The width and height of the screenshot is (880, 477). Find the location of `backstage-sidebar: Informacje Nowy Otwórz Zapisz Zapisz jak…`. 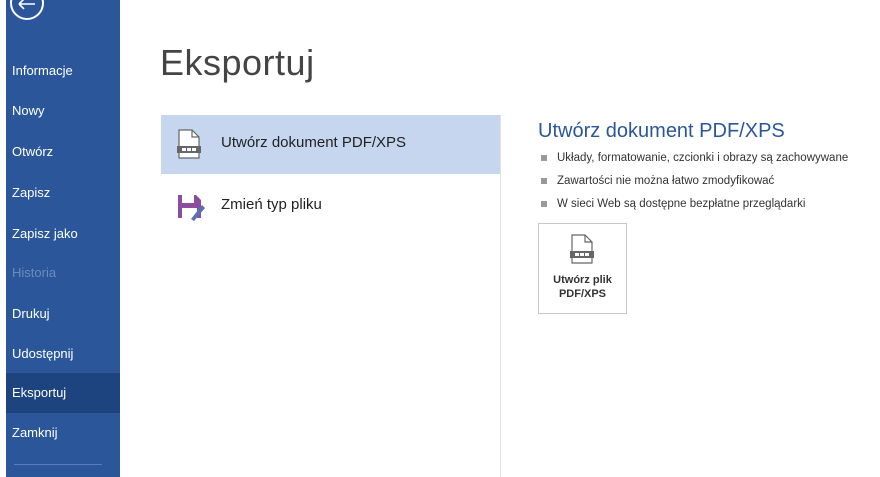

backstage-sidebar: Informacje Nowy Otwórz Zapisz Zapisz jak… is located at coordinates (63, 238).